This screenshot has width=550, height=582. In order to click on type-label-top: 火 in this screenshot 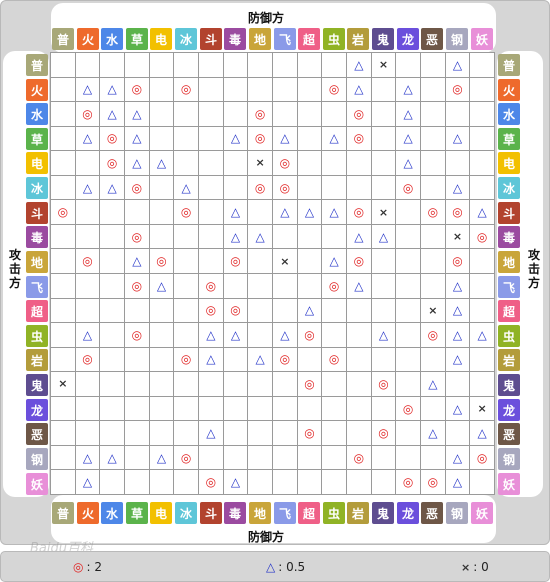, I will do `click(88, 39)`.